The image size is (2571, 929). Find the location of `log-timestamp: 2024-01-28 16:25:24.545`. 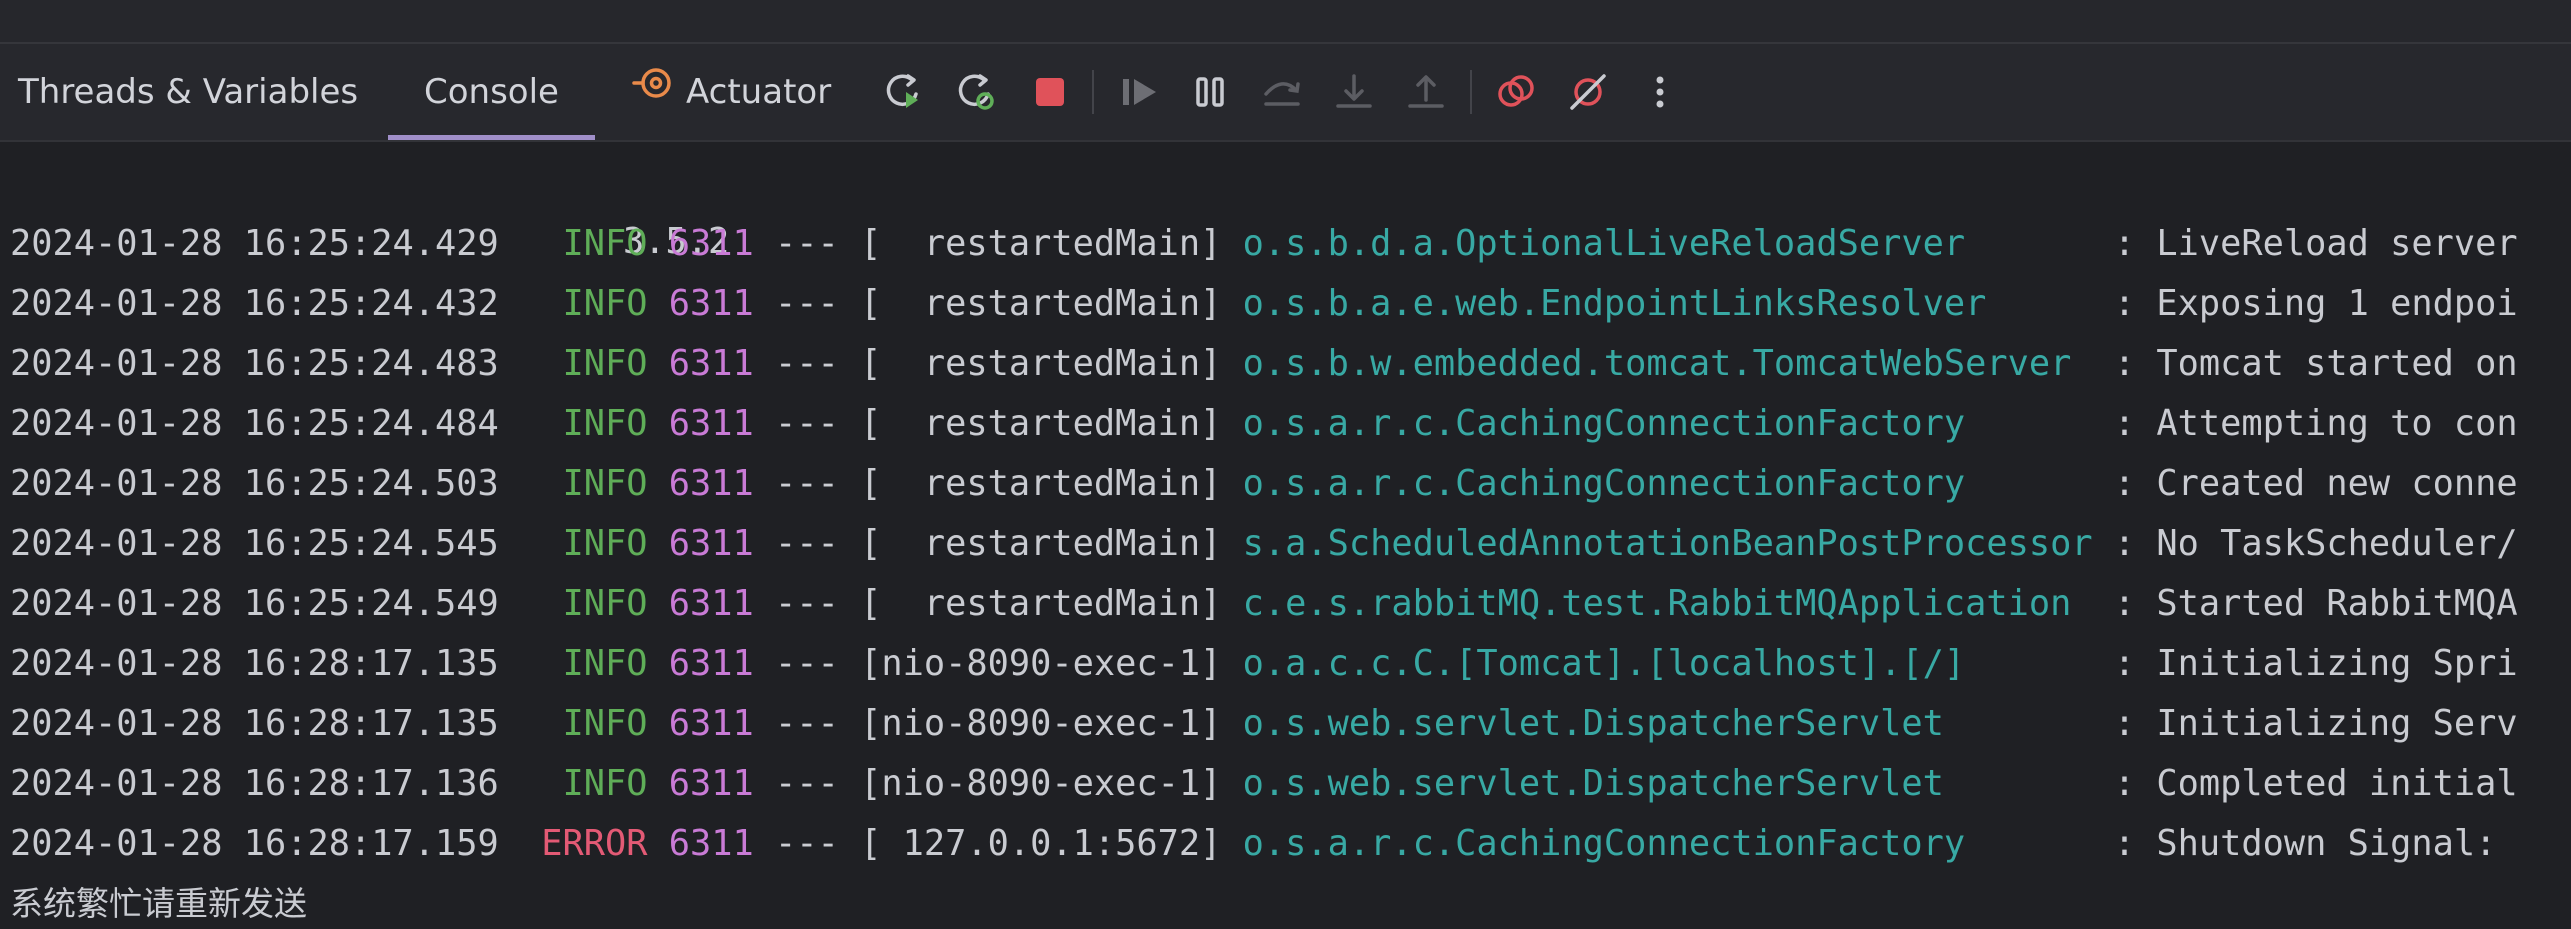

log-timestamp: 2024-01-28 16:25:24.545 is located at coordinates (265, 543).